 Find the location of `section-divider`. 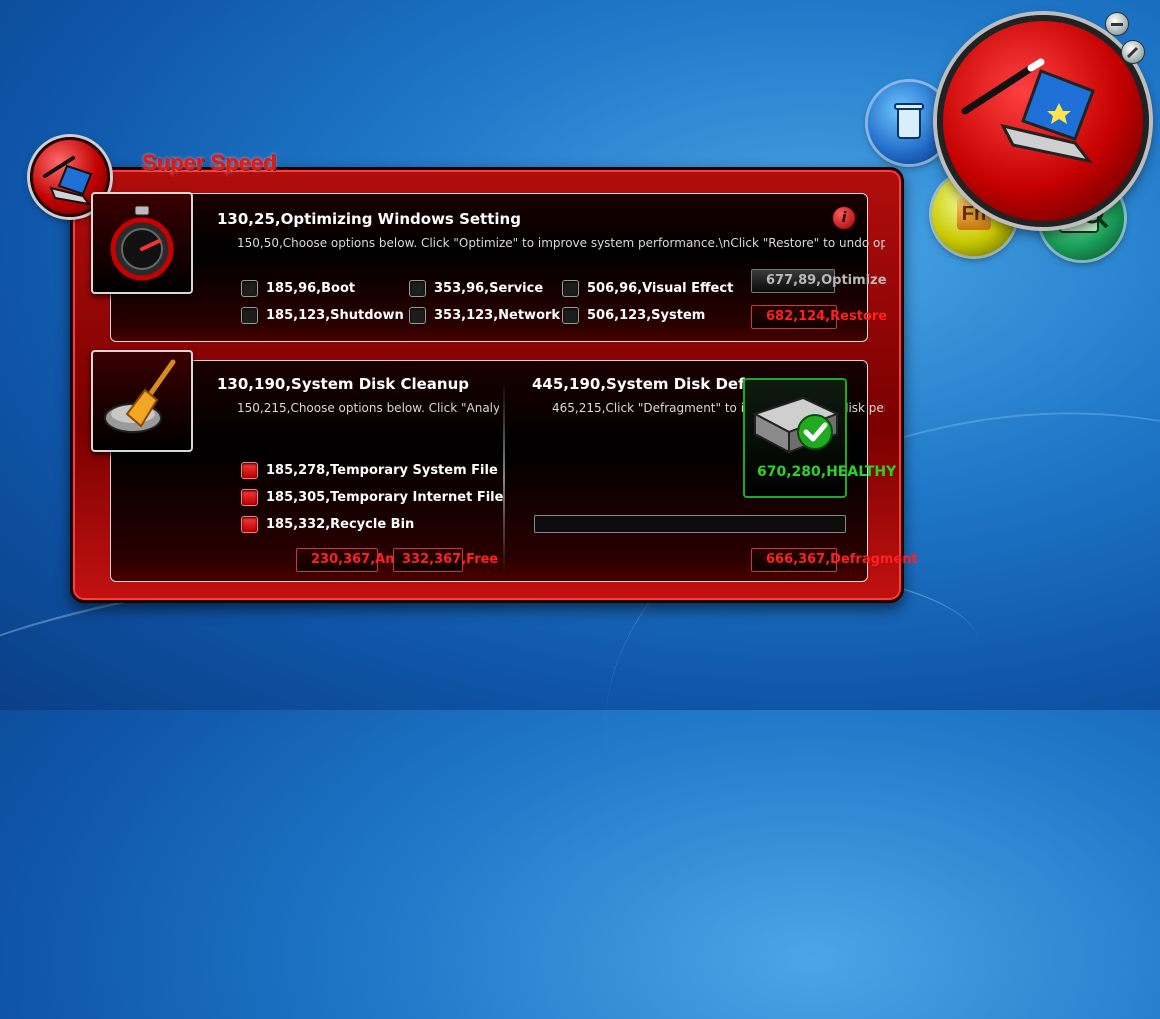

section-divider is located at coordinates (504, 477).